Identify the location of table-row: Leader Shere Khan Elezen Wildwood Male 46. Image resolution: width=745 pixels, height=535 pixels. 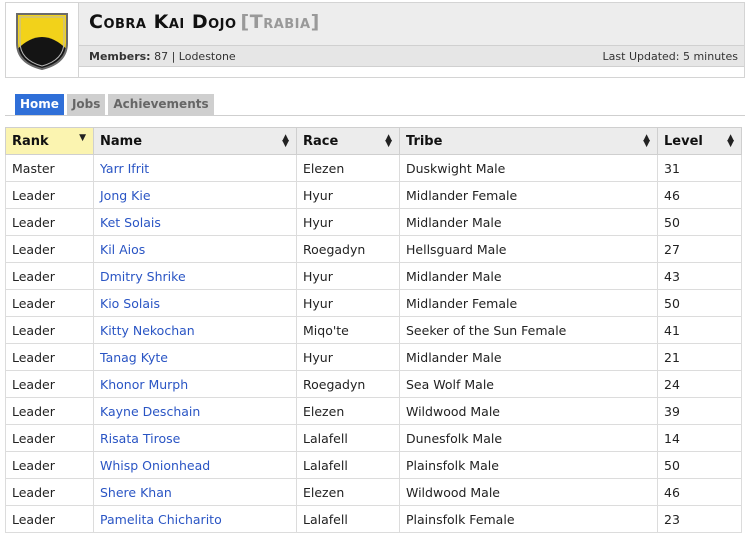
(373, 492).